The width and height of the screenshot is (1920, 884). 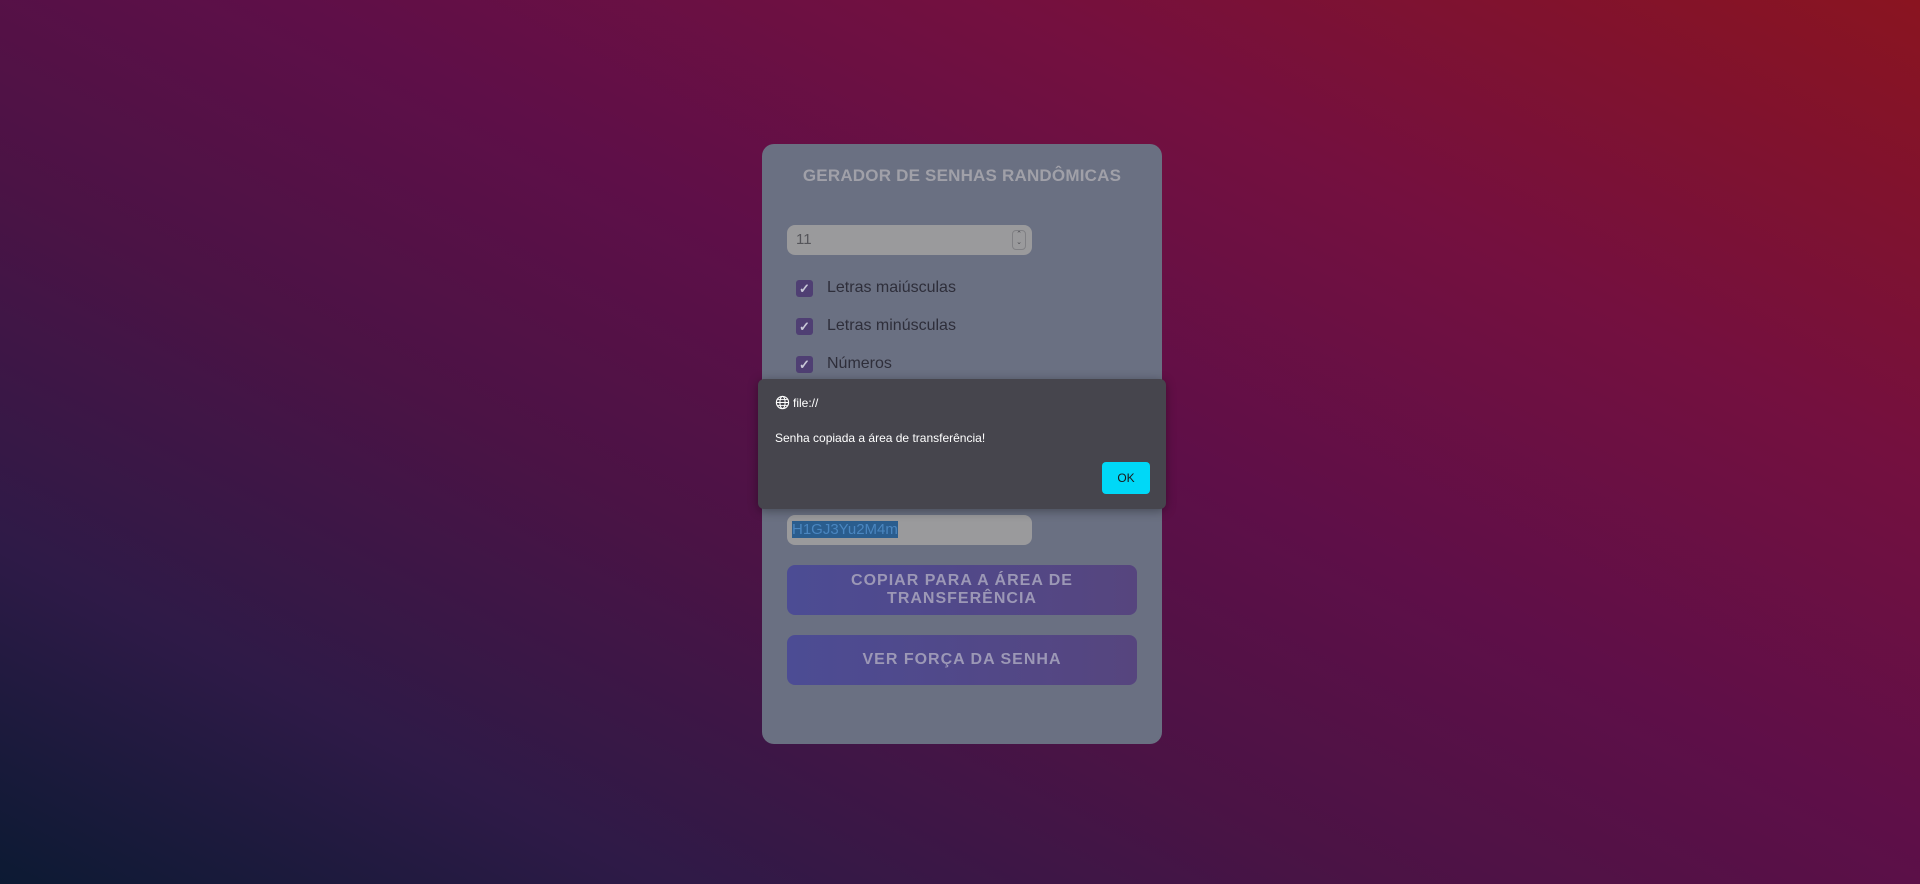 What do you see at coordinates (1126, 478) in the screenshot?
I see `ok-button: OK` at bounding box center [1126, 478].